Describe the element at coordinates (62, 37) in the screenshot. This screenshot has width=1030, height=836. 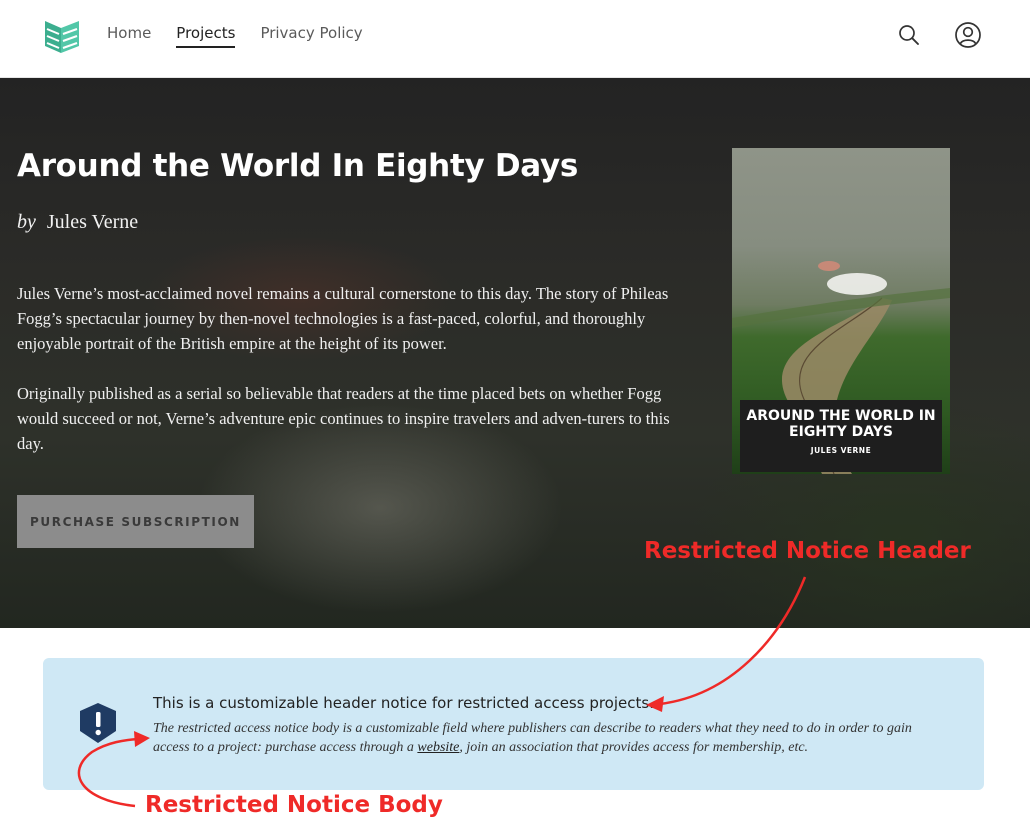
I see `manifold-logo-icon` at that location.